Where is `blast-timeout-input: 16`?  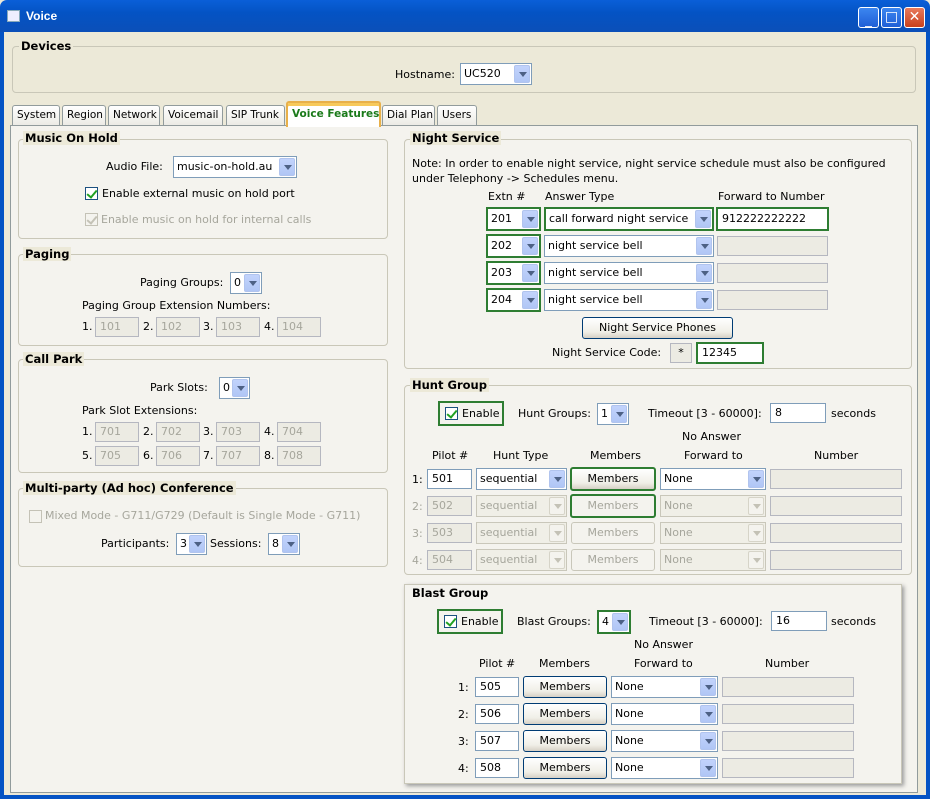
blast-timeout-input: 16 is located at coordinates (799, 621).